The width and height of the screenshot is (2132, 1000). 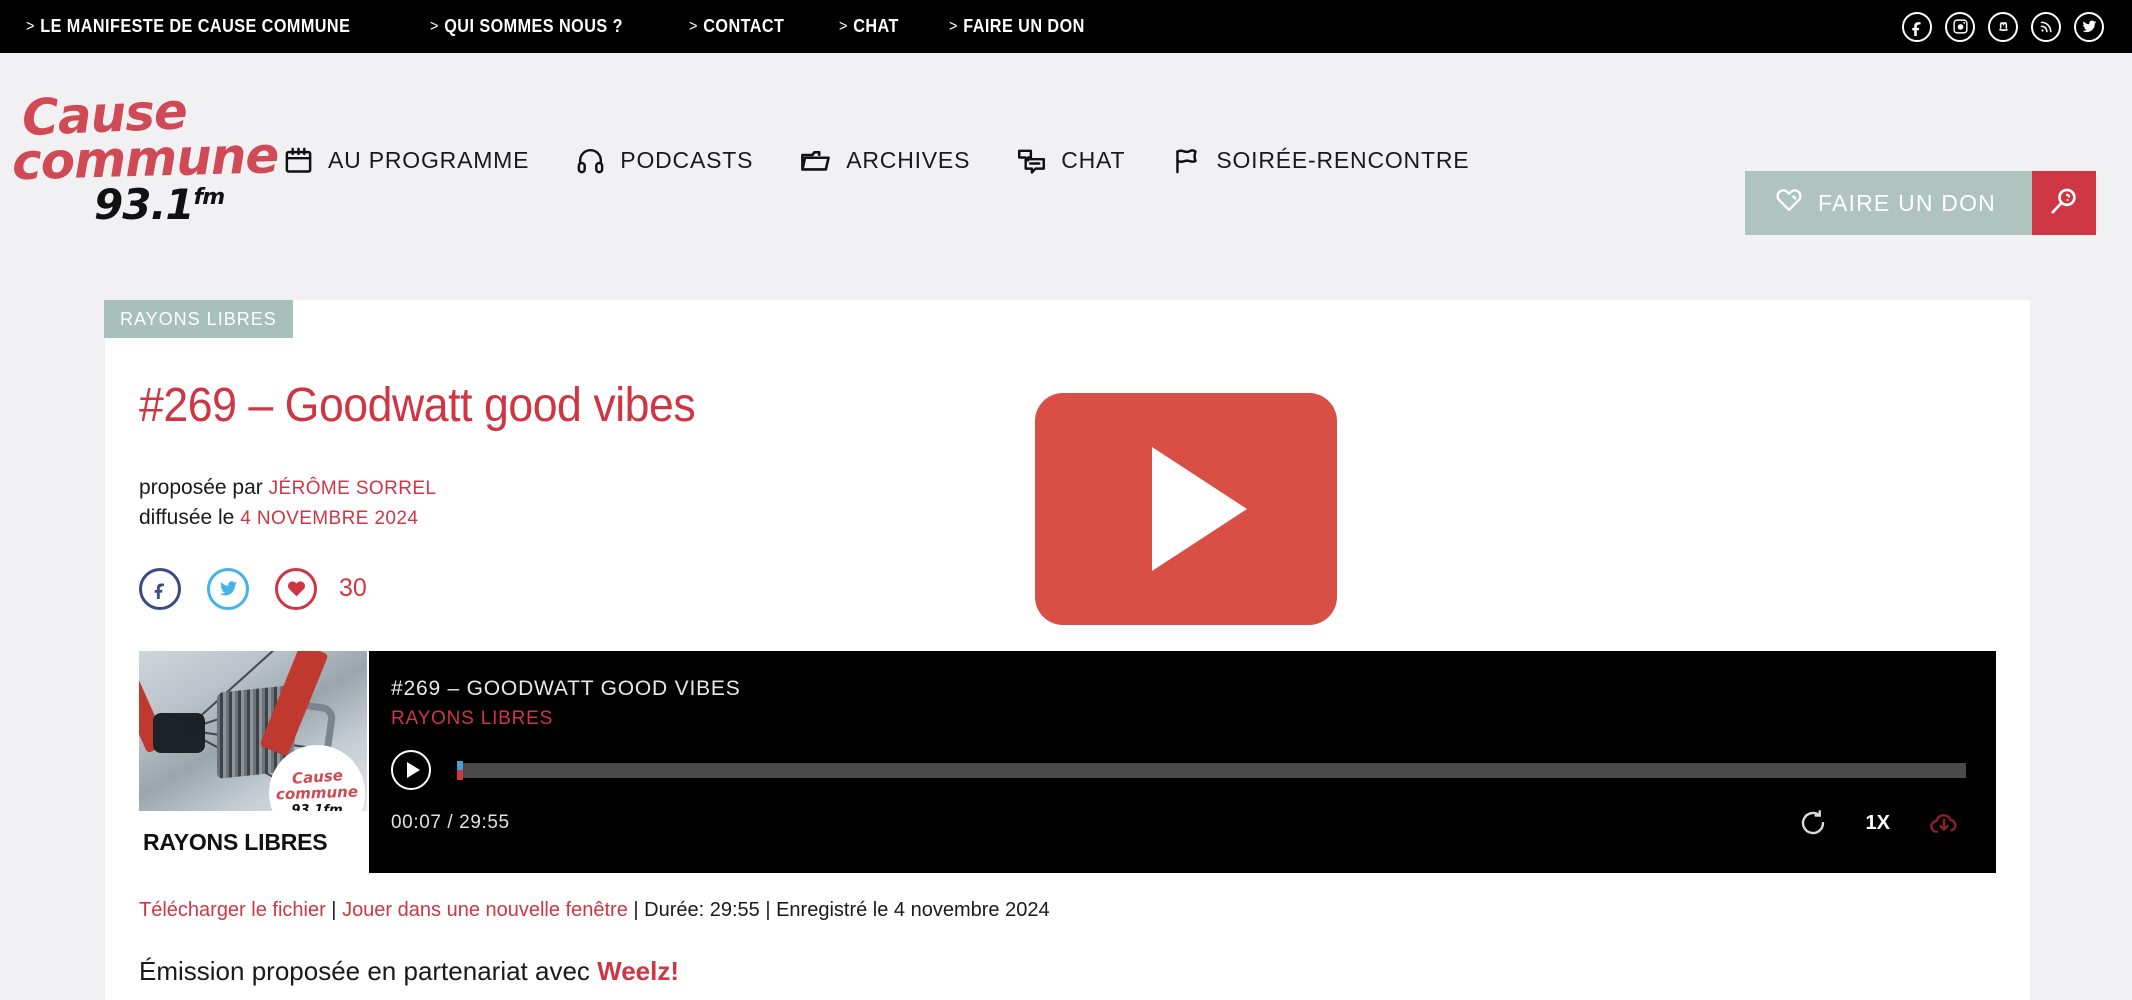 I want to click on flag-icon, so click(x=1186, y=160).